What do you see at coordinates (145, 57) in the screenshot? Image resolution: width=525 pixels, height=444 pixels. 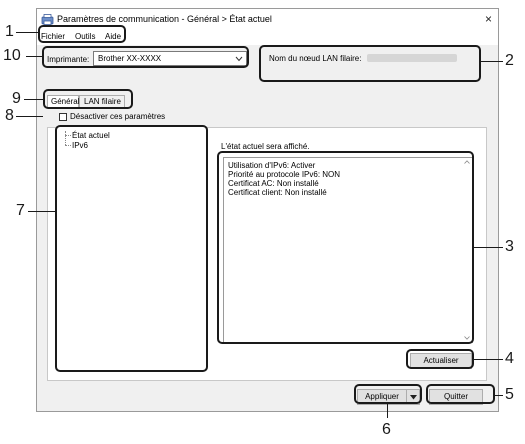 I see `callout-box-printer` at bounding box center [145, 57].